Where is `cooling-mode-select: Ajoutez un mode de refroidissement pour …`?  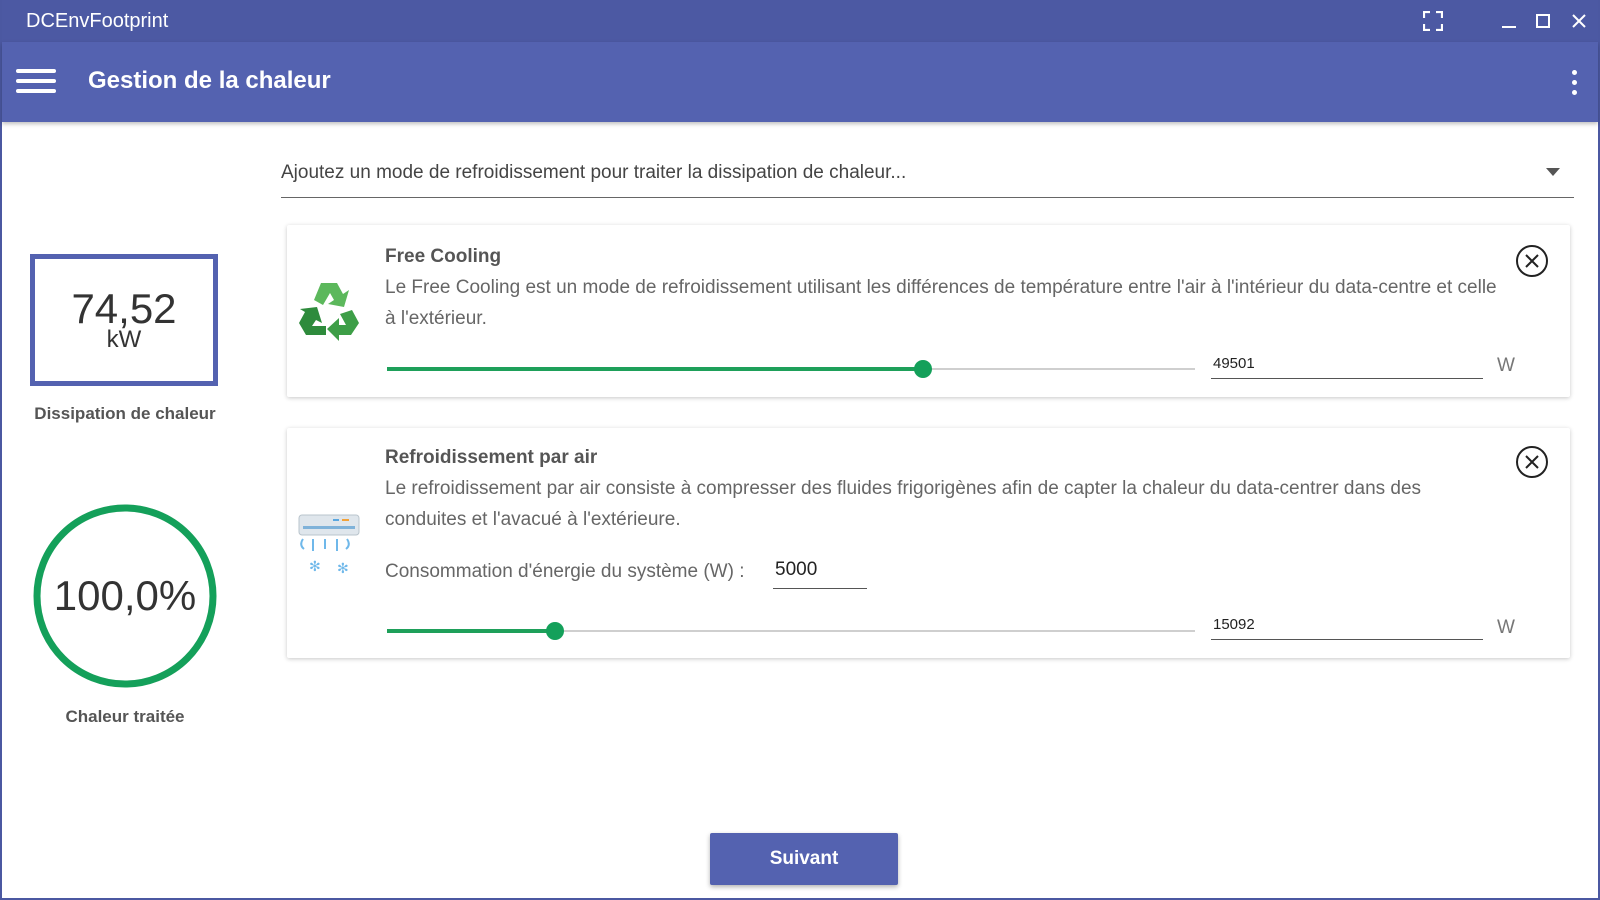 cooling-mode-select: Ajoutez un mode de refroidissement pour … is located at coordinates (927, 174).